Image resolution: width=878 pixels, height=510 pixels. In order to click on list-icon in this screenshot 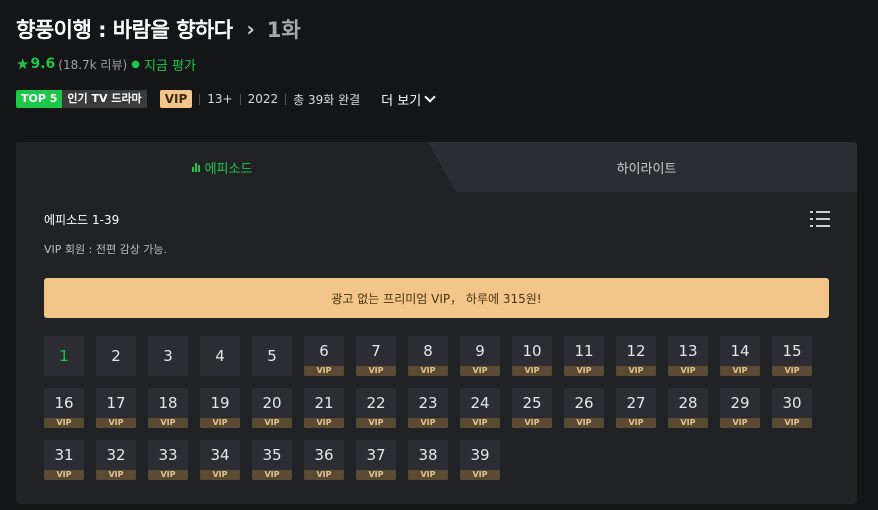, I will do `click(820, 219)`.